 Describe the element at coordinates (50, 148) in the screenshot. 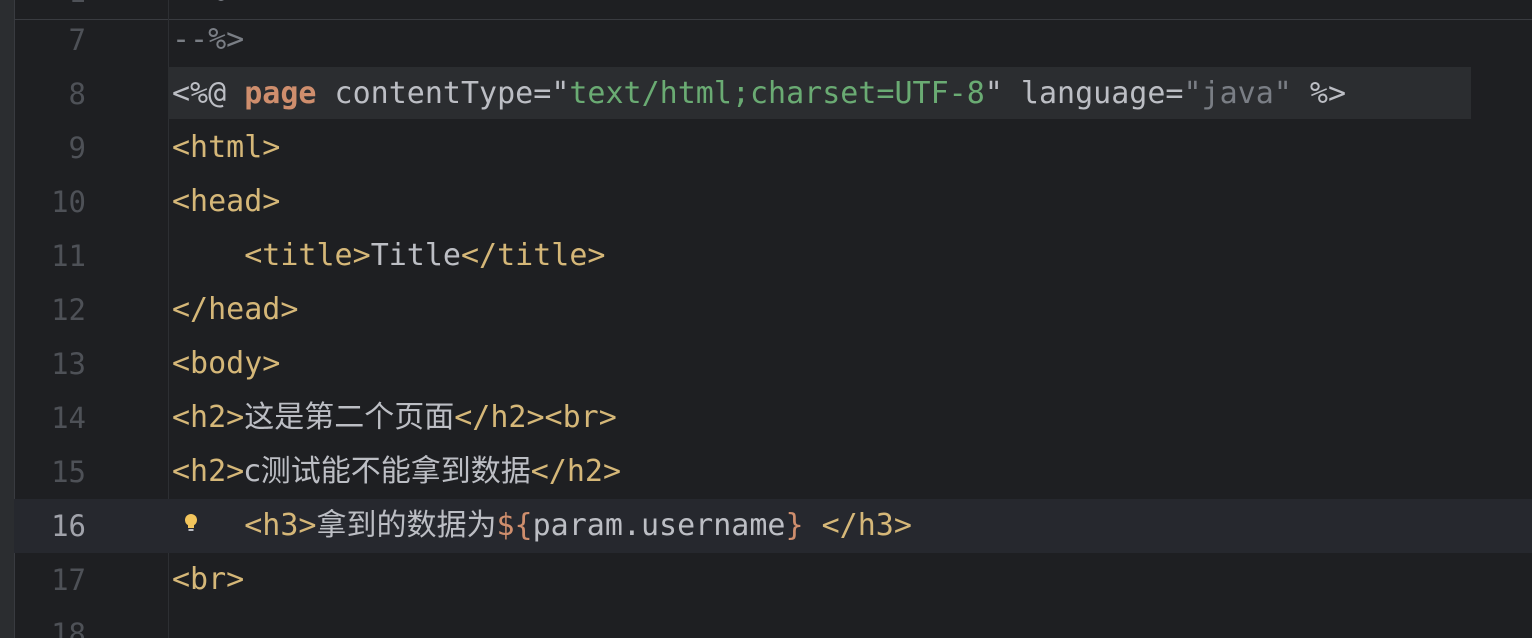

I see `line-number: 9` at that location.